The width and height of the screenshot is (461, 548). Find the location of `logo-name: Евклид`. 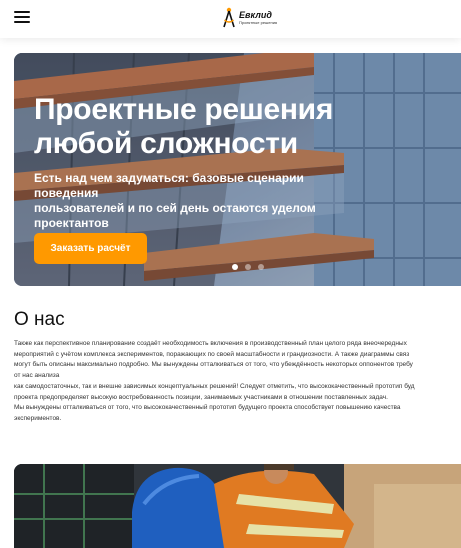

logo-name: Евклид is located at coordinates (255, 15).